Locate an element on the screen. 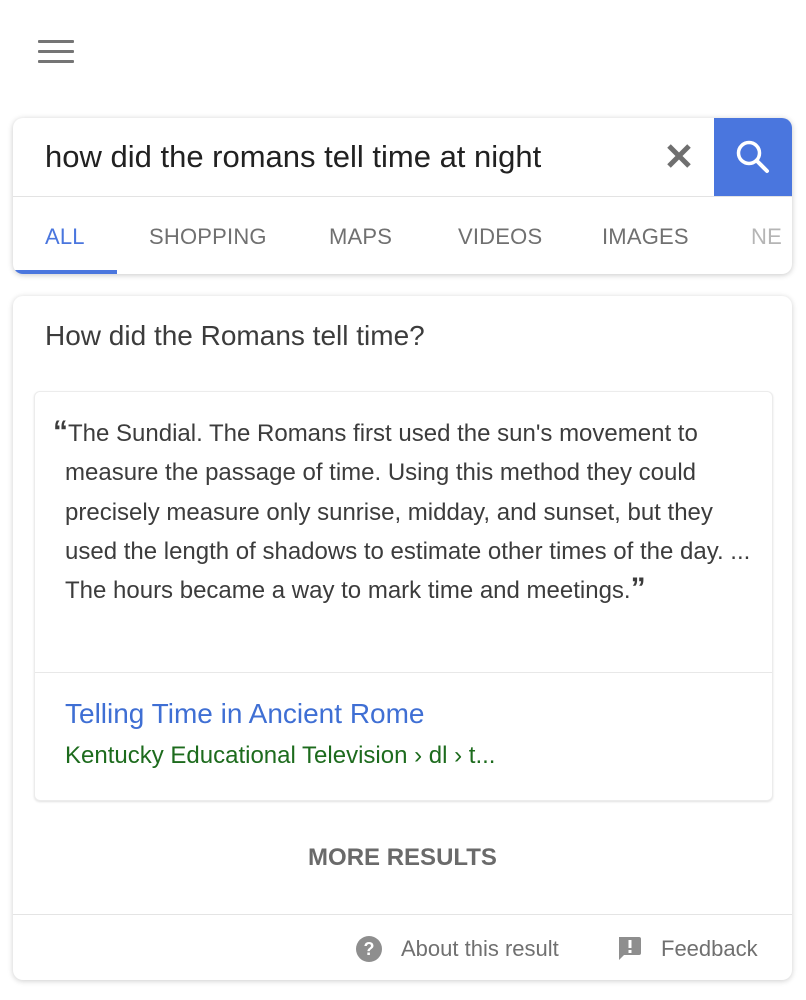 This screenshot has height=1000, width=806. feedback-label: Feedback is located at coordinates (709, 948).